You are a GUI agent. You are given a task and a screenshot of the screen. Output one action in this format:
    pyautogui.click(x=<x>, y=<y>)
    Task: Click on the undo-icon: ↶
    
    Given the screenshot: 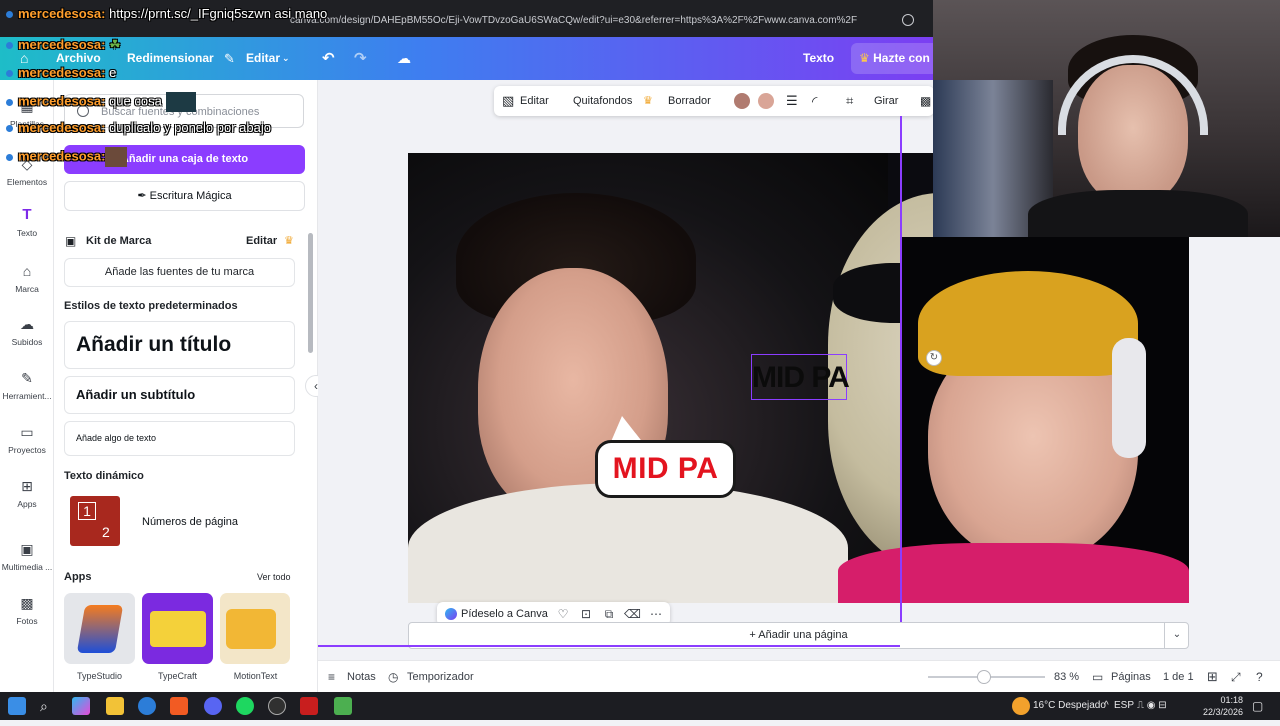 What is the action you would take?
    pyautogui.click(x=328, y=58)
    